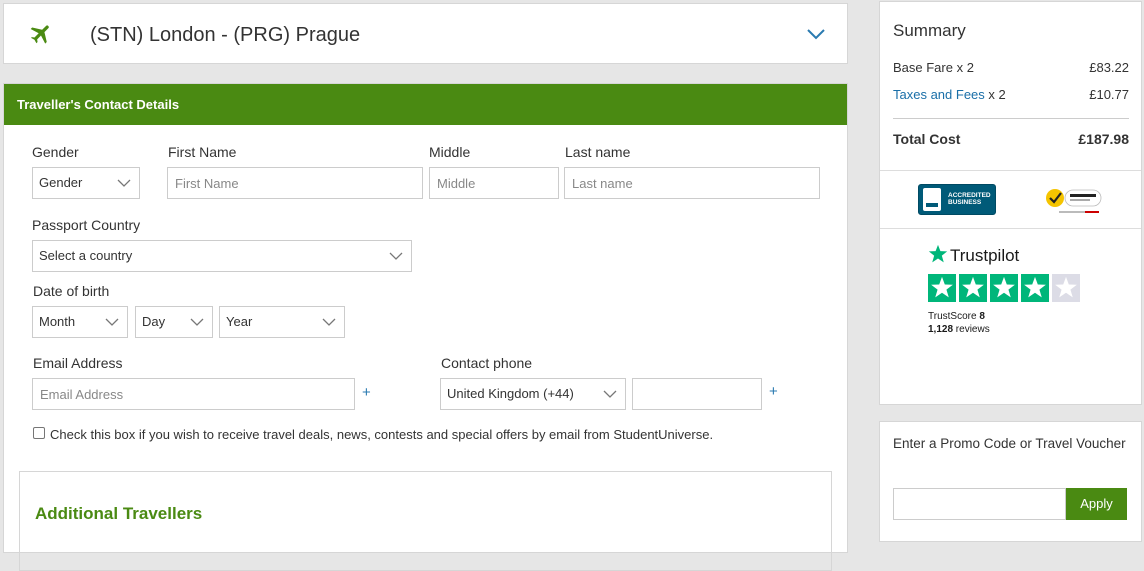 The image size is (1144, 571). I want to click on flight-route-panel: (STN) London - (PRG) Prague, so click(425, 33).